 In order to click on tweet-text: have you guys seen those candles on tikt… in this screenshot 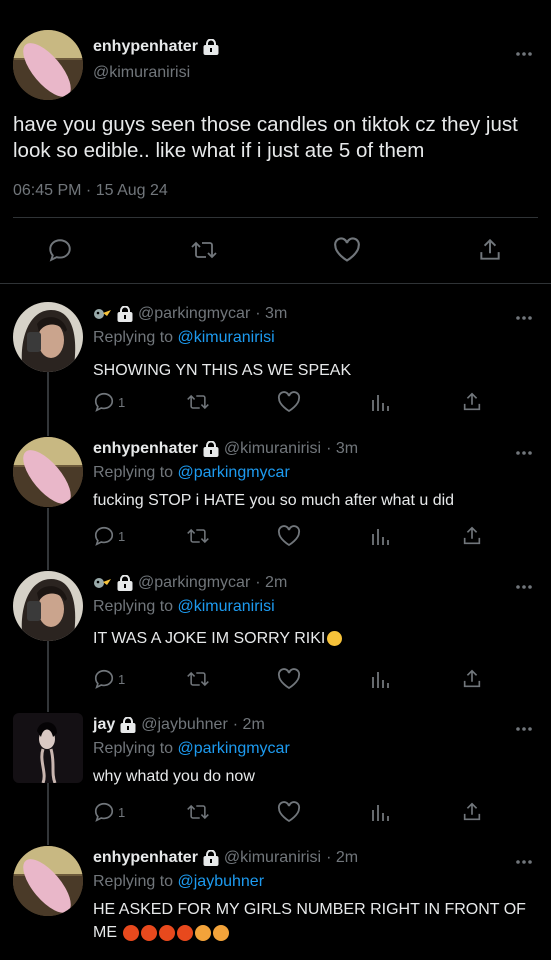, I will do `click(265, 137)`.